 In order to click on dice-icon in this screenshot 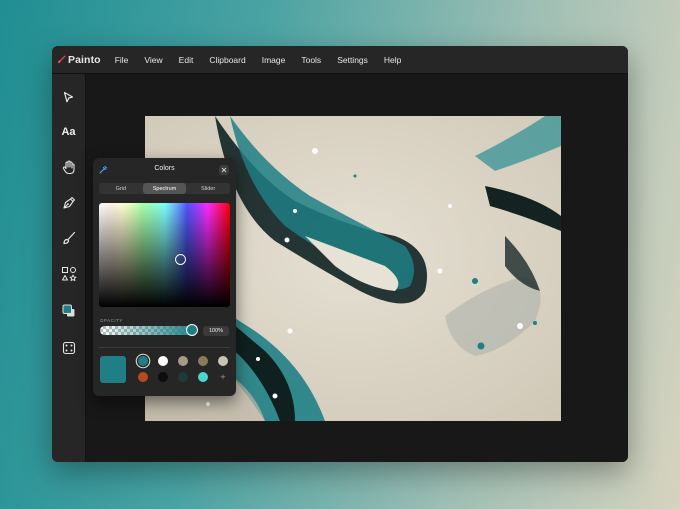, I will do `click(68, 347)`.